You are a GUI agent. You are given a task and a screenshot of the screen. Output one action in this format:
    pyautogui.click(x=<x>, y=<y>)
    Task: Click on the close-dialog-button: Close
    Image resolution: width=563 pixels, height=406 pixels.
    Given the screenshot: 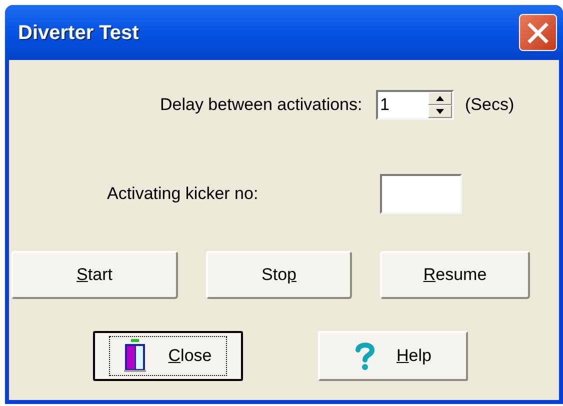 What is the action you would take?
    pyautogui.click(x=168, y=356)
    